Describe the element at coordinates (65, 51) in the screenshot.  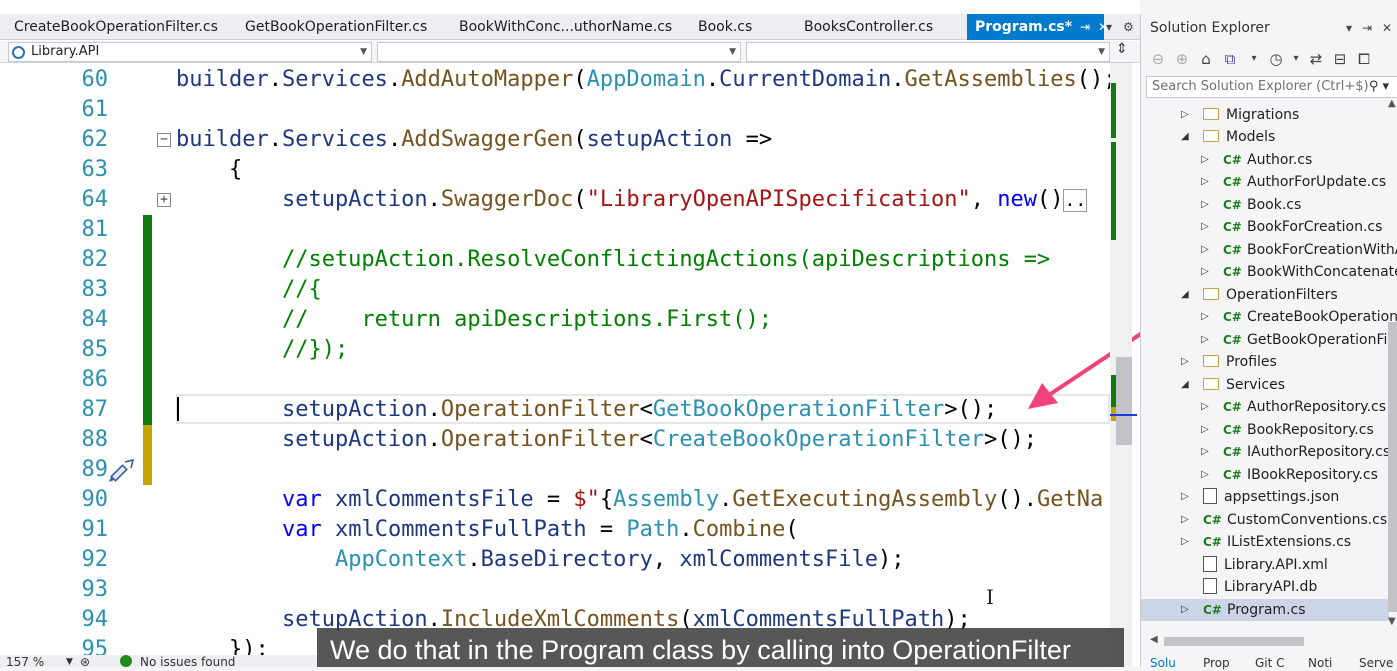
I see `project-dropdown-value: Library.API` at that location.